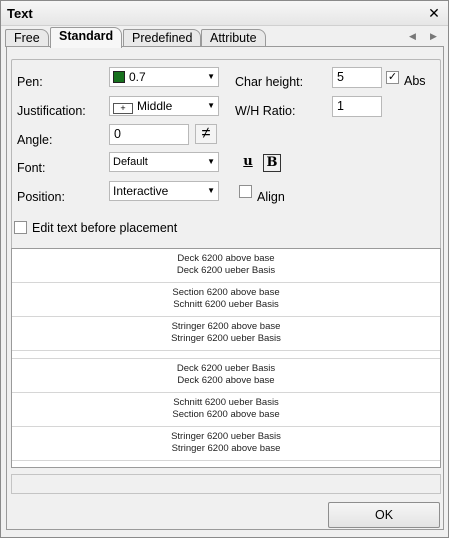 The width and height of the screenshot is (449, 538). What do you see at coordinates (226, 368) in the screenshot?
I see `list-item-line1: Deck 6200 ueber Basis` at bounding box center [226, 368].